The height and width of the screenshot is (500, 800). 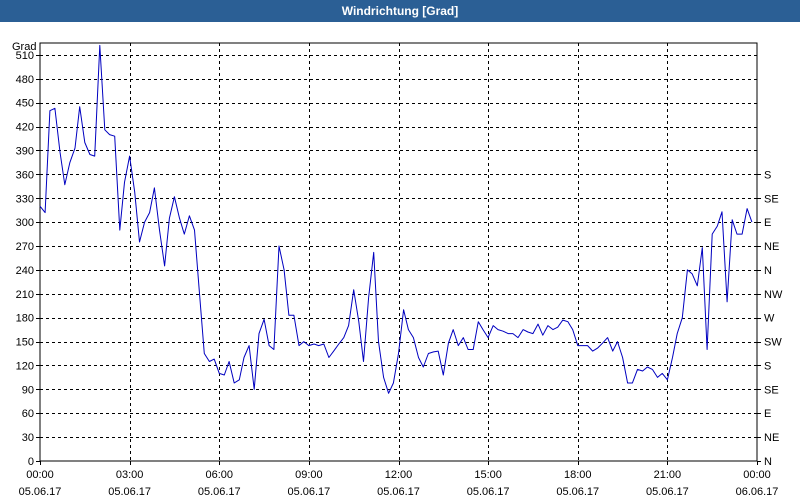 What do you see at coordinates (25, 199) in the screenshot?
I see `y-tick-label: 330` at bounding box center [25, 199].